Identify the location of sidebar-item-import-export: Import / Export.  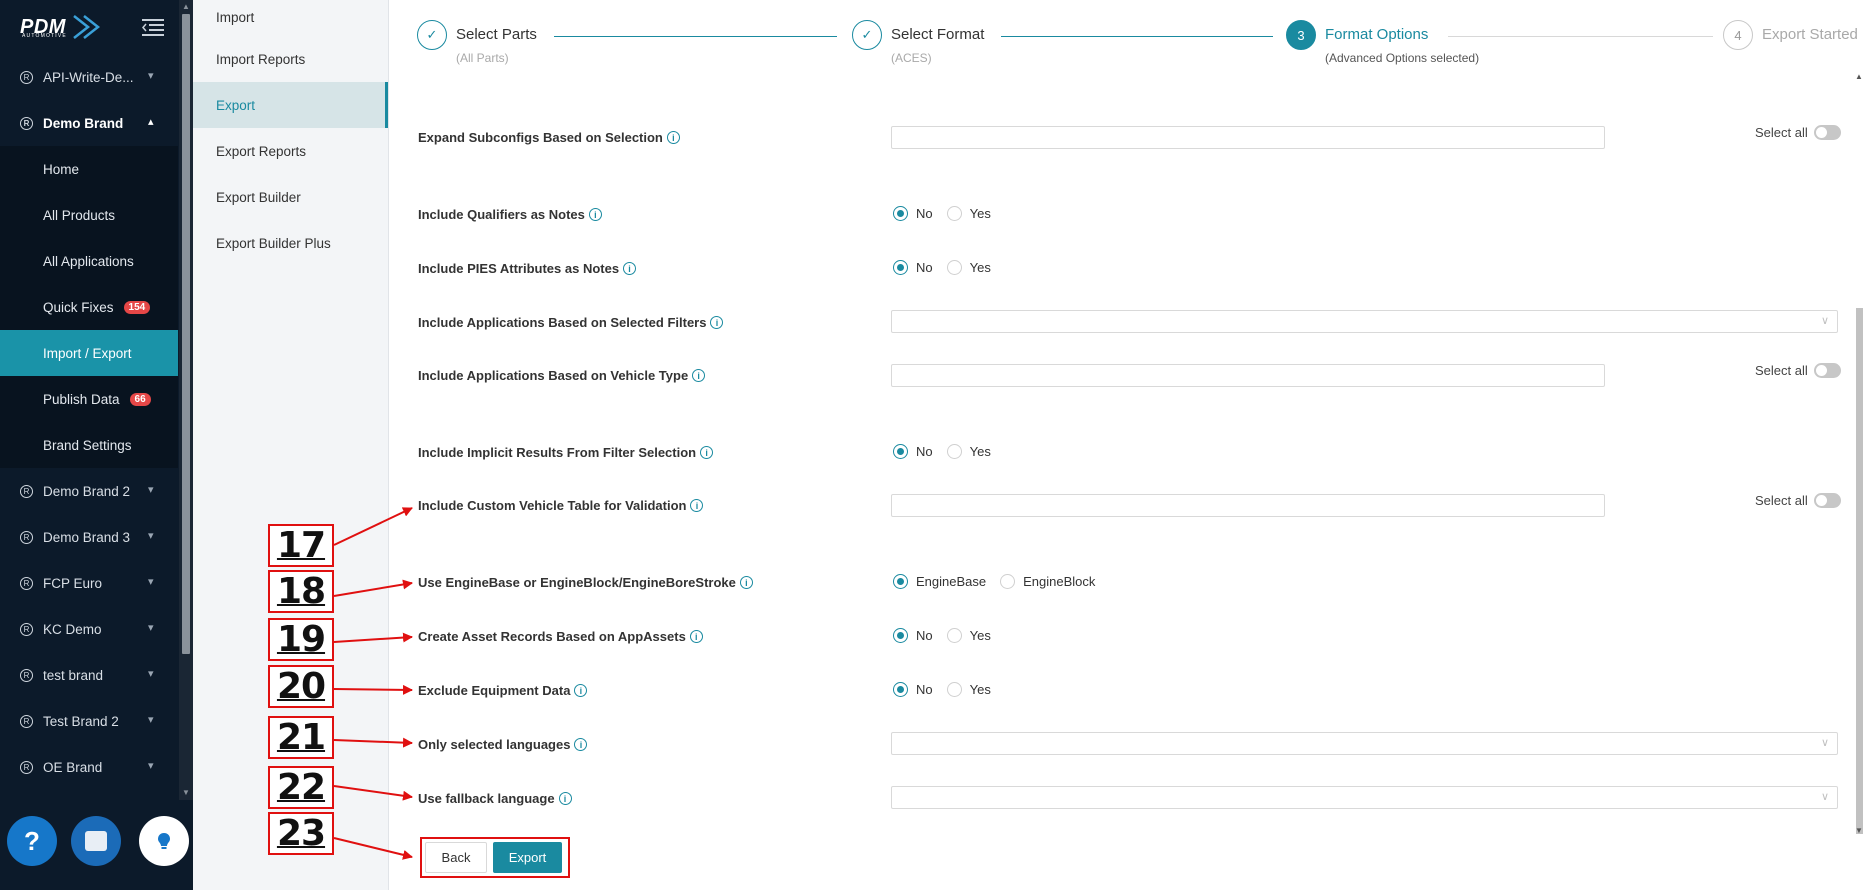
(89, 353).